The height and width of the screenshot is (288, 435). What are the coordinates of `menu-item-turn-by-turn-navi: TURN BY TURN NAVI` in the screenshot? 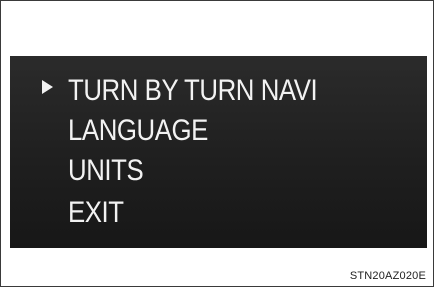 It's located at (193, 91).